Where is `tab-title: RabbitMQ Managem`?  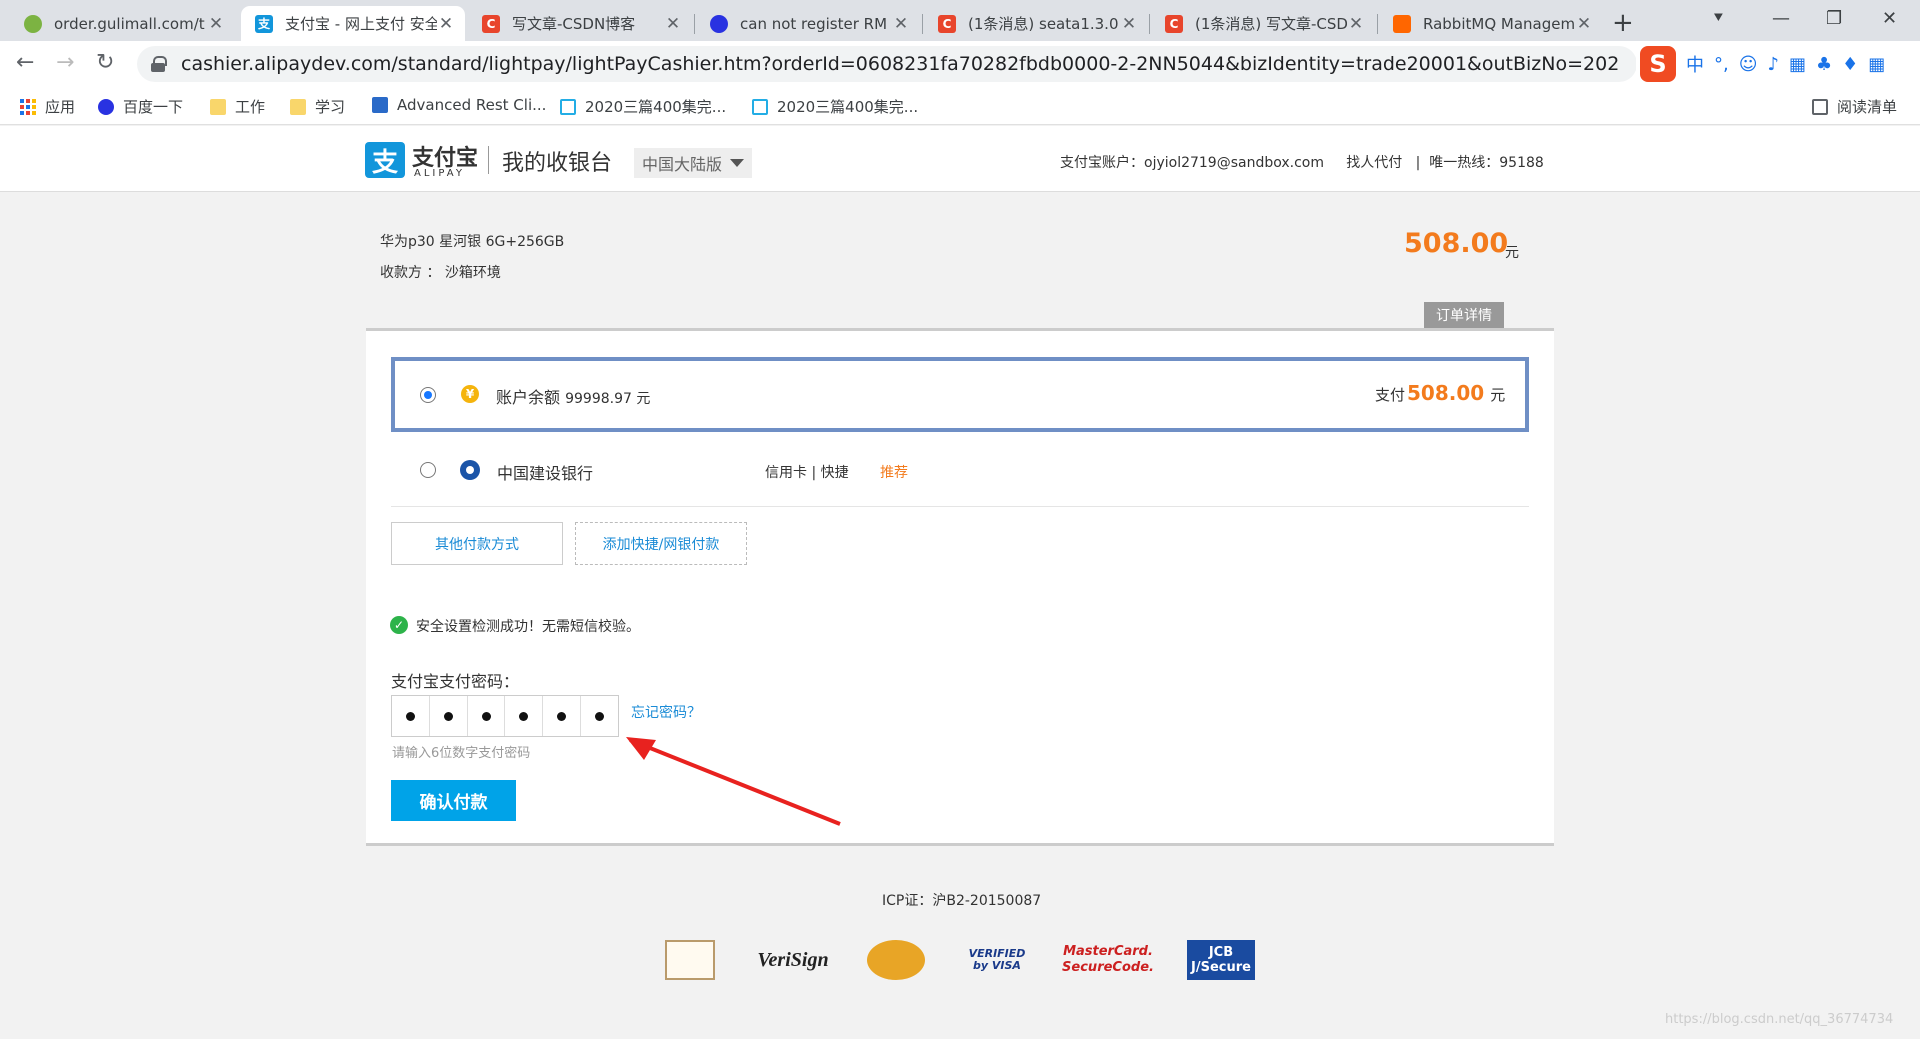
tab-title: RabbitMQ Managem is located at coordinates (1499, 23).